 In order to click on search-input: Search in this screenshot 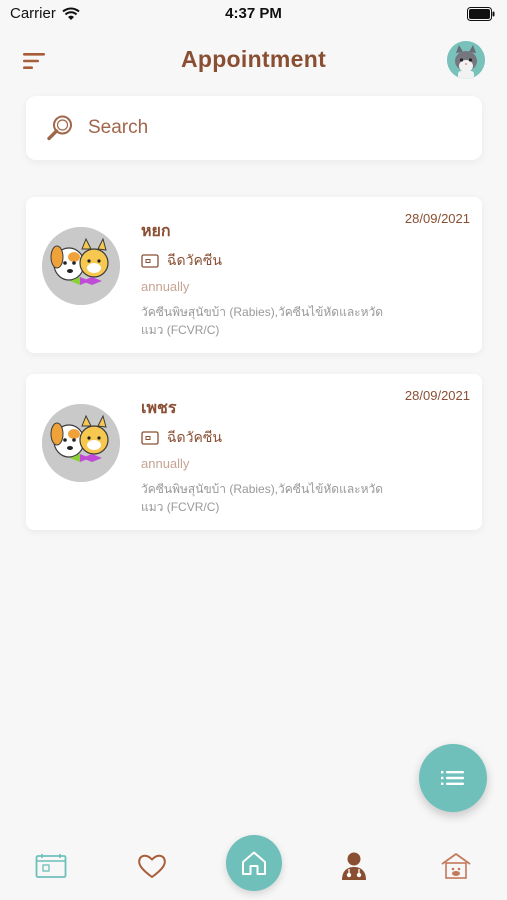, I will do `click(254, 128)`.